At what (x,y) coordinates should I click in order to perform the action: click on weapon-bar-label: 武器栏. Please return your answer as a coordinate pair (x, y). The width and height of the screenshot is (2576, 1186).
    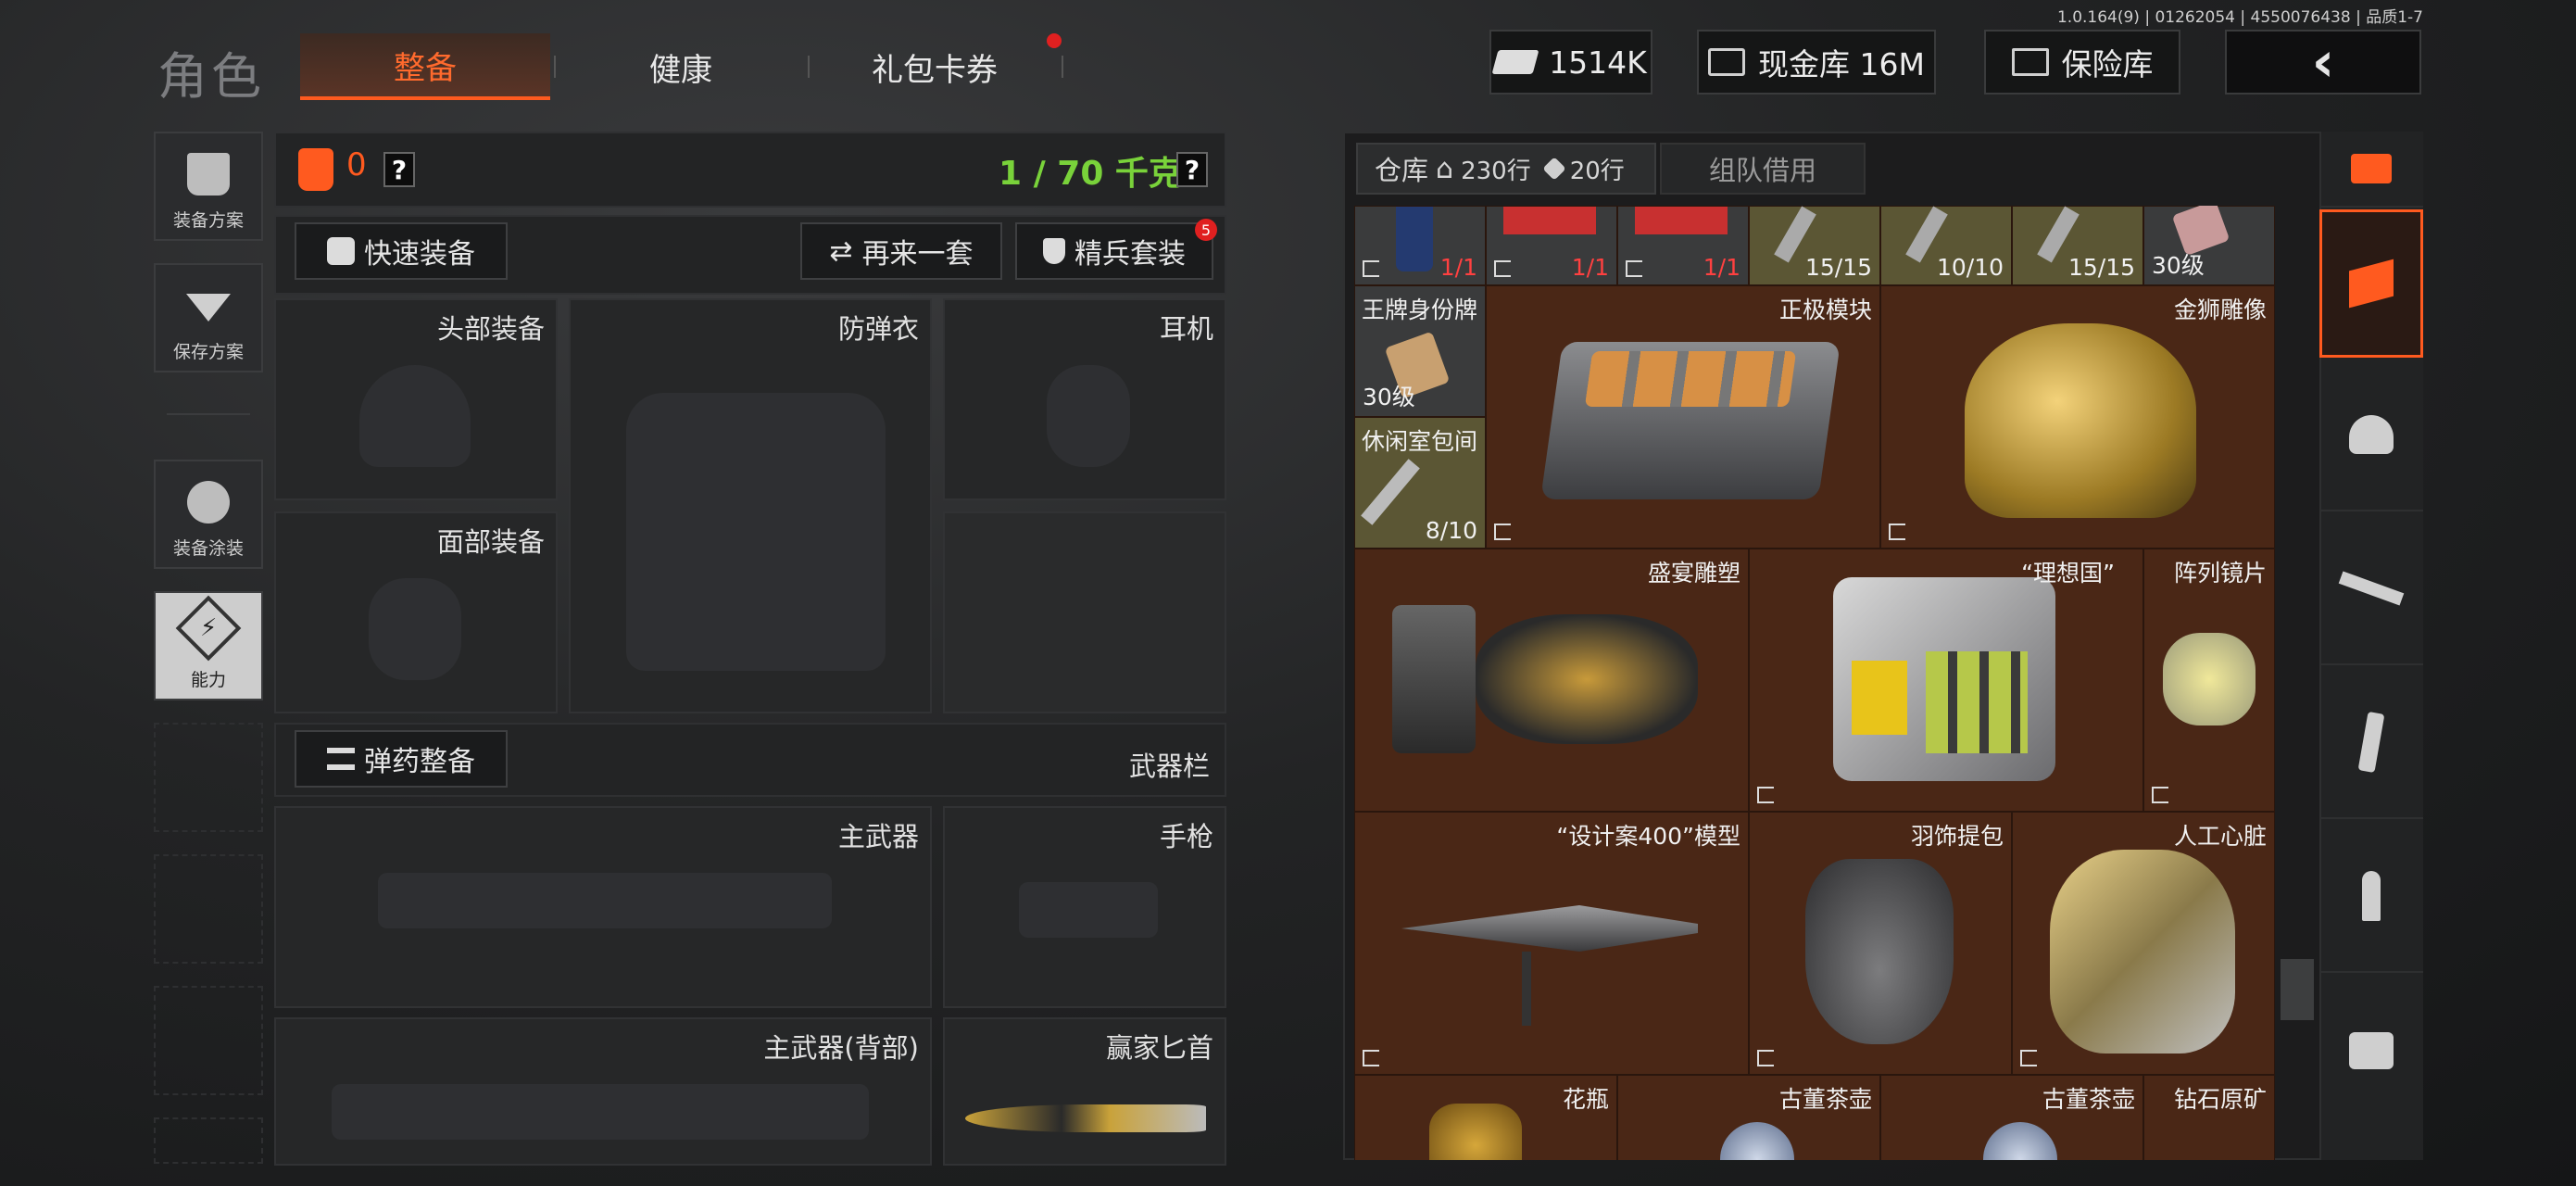
    Looking at the image, I should click on (1169, 766).